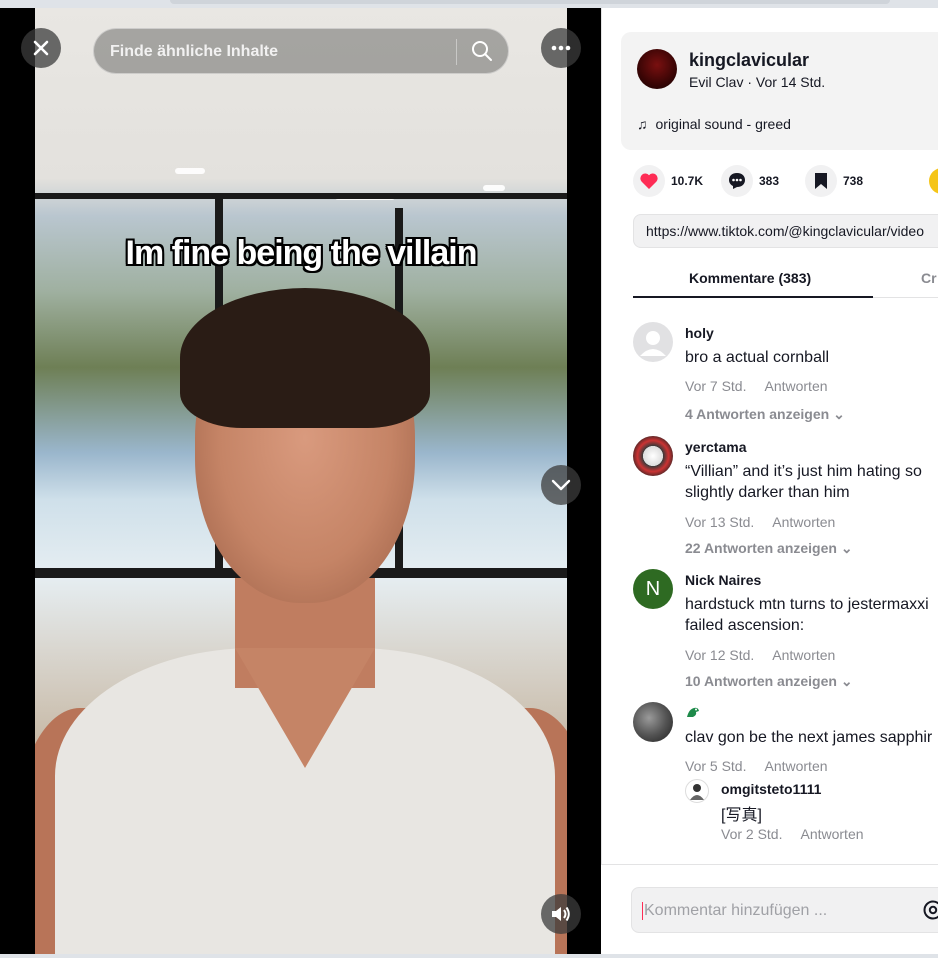 The image size is (938, 958). What do you see at coordinates (769, 181) in the screenshot?
I see `comment-count: 383` at bounding box center [769, 181].